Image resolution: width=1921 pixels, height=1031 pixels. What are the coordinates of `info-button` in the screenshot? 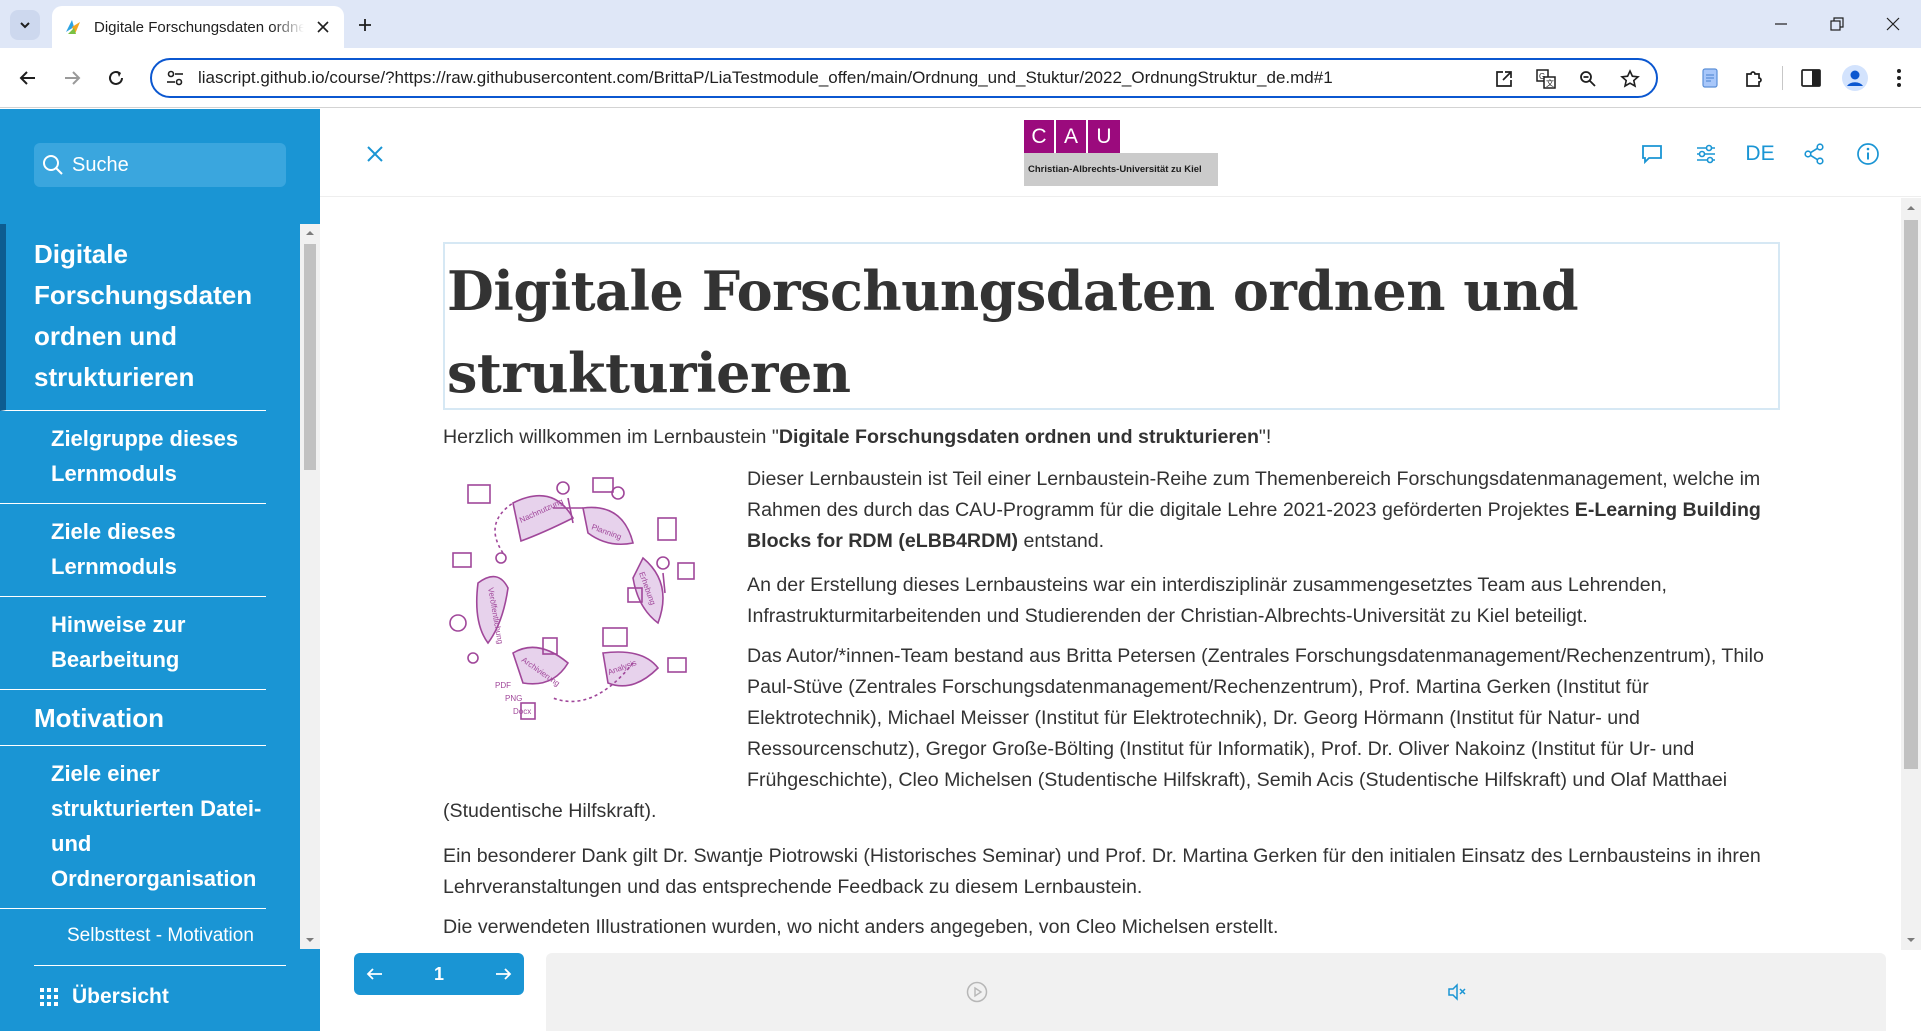 It's located at (1868, 154).